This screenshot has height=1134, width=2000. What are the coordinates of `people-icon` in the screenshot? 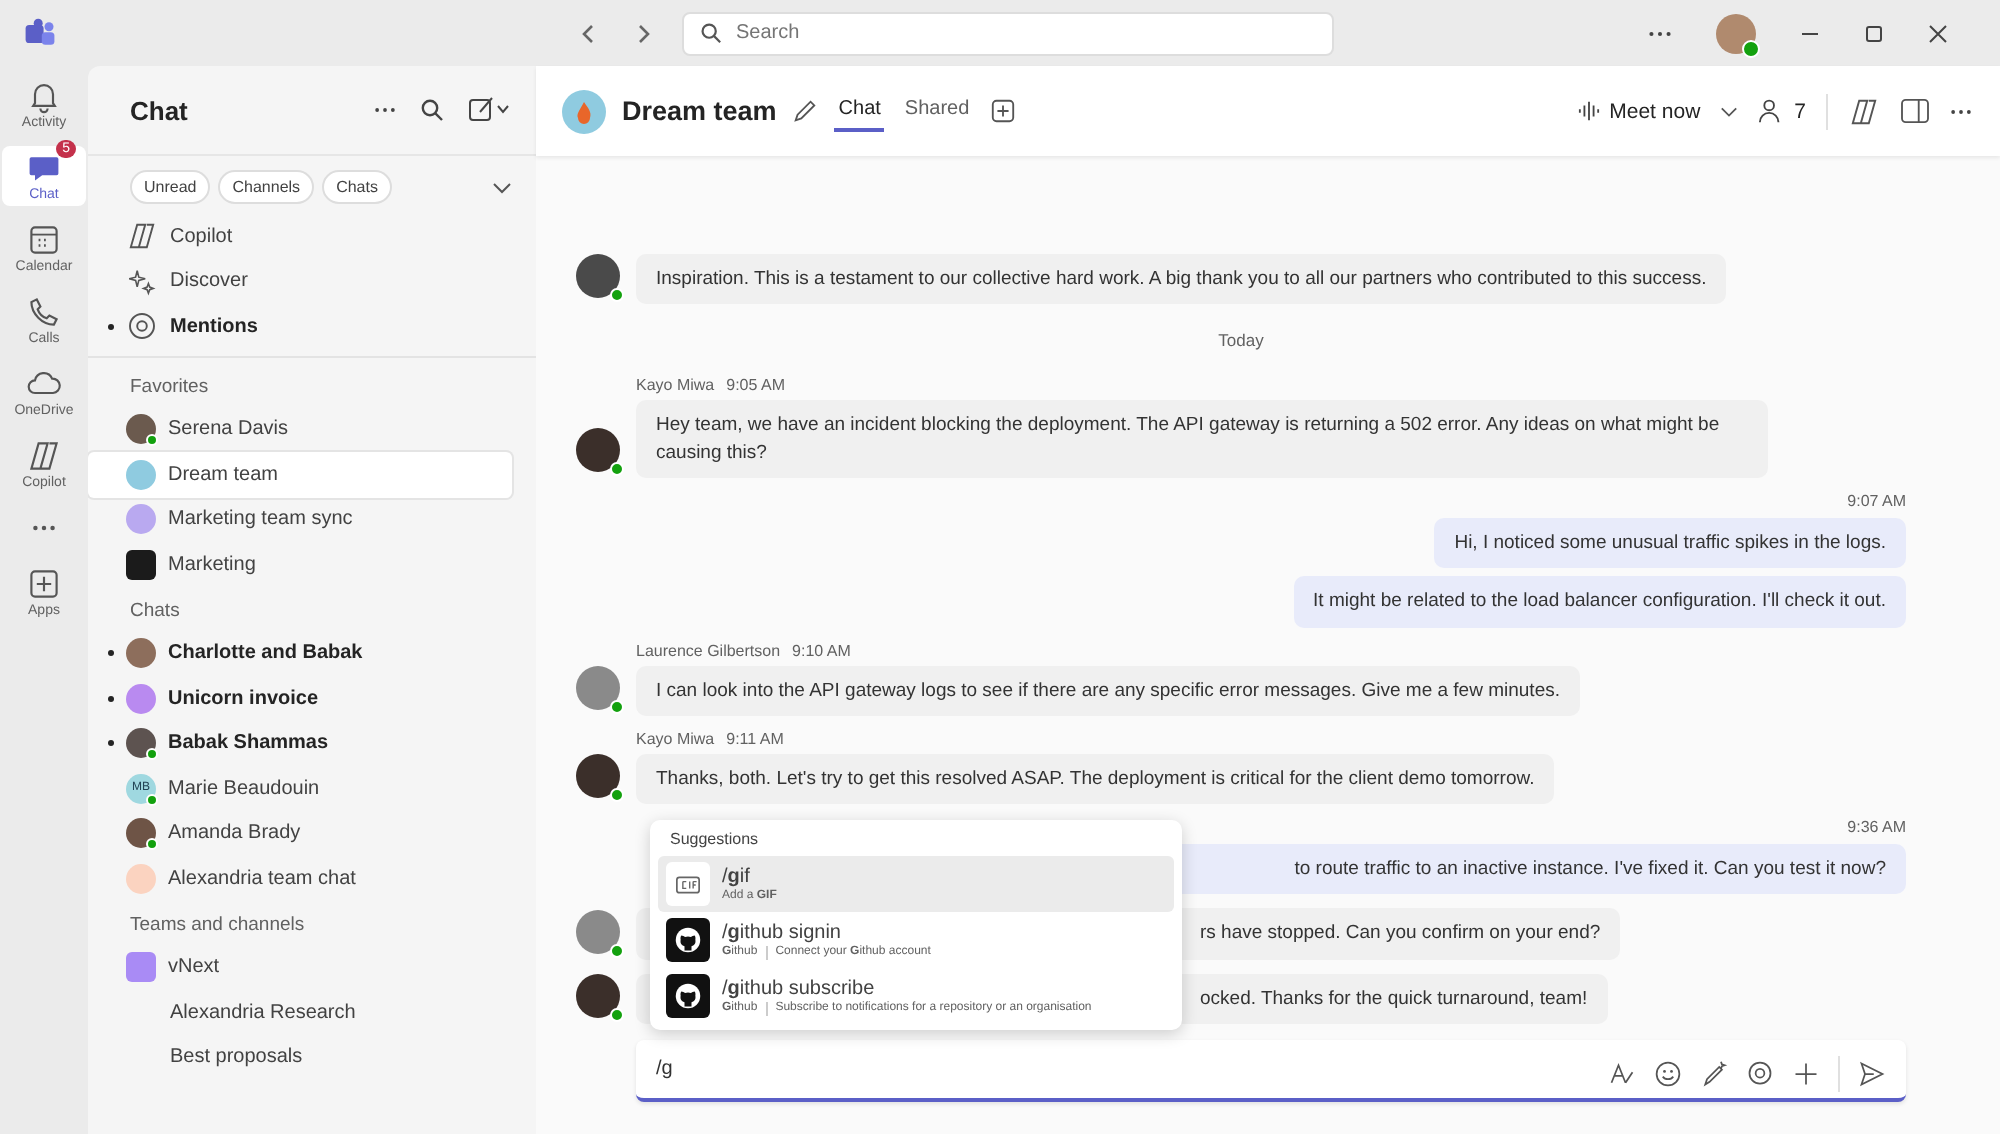 It's located at (1771, 111).